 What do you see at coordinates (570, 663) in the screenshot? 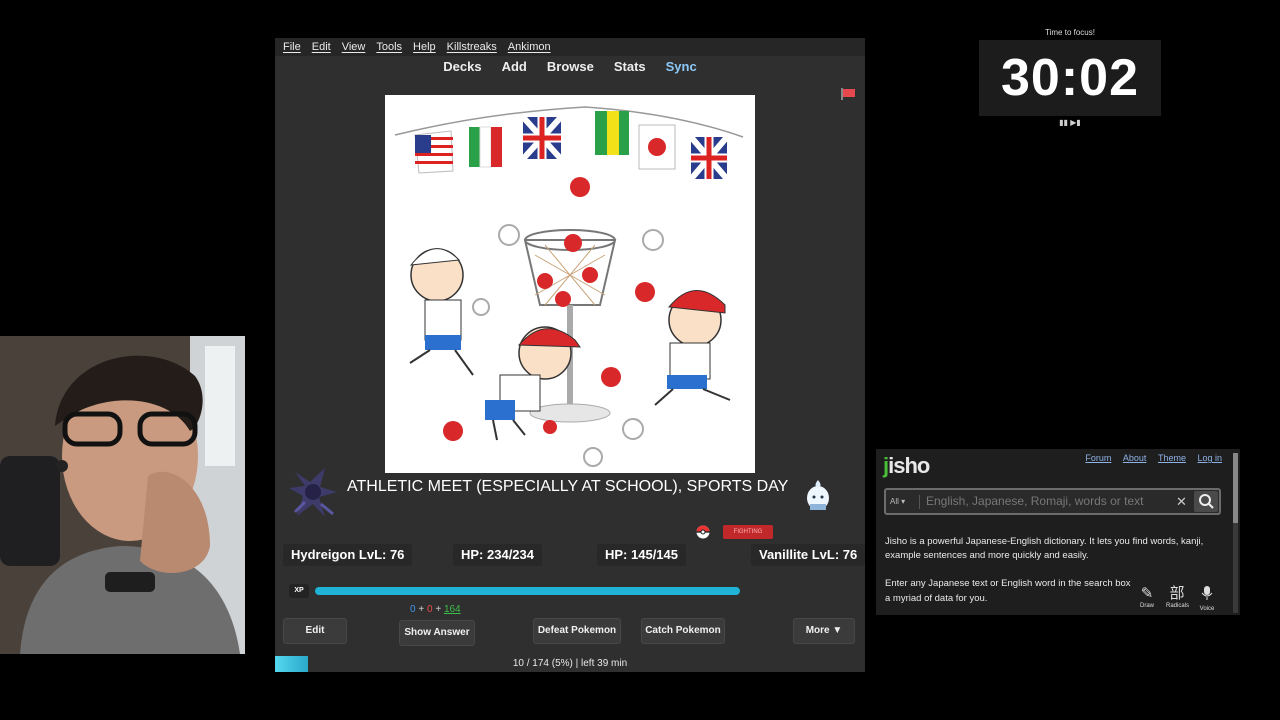
I see `review-status: 10 / 174 (5%) | left 39 min` at bounding box center [570, 663].